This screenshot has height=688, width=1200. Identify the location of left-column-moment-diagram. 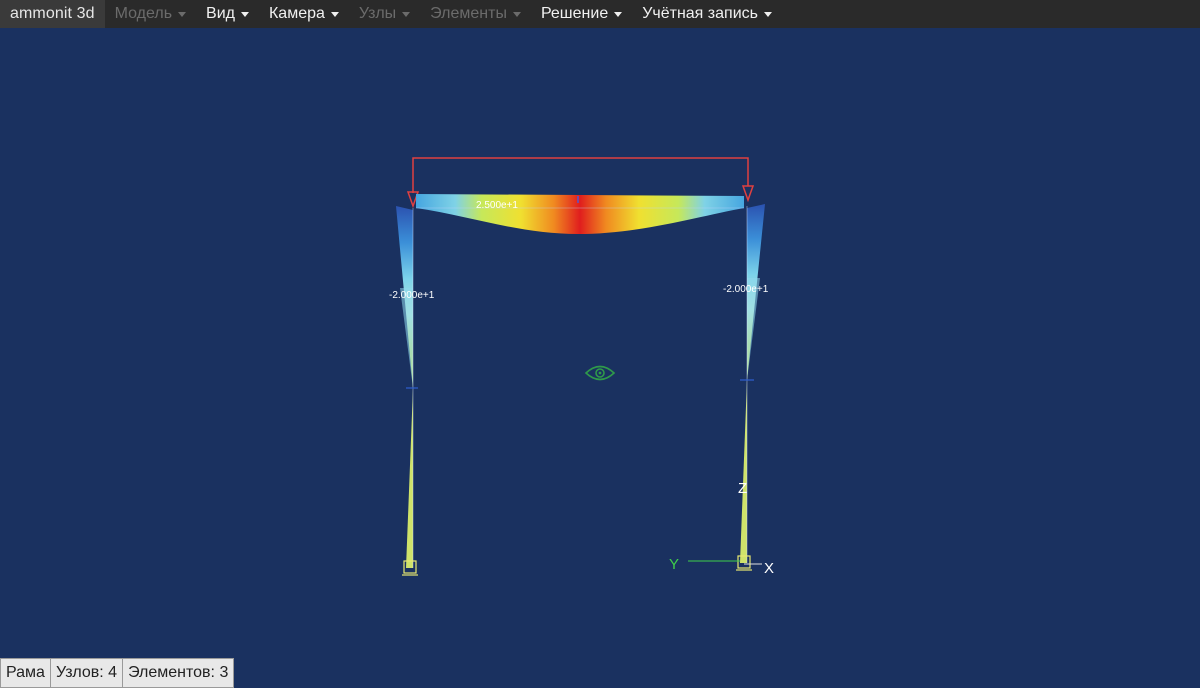
(407, 387).